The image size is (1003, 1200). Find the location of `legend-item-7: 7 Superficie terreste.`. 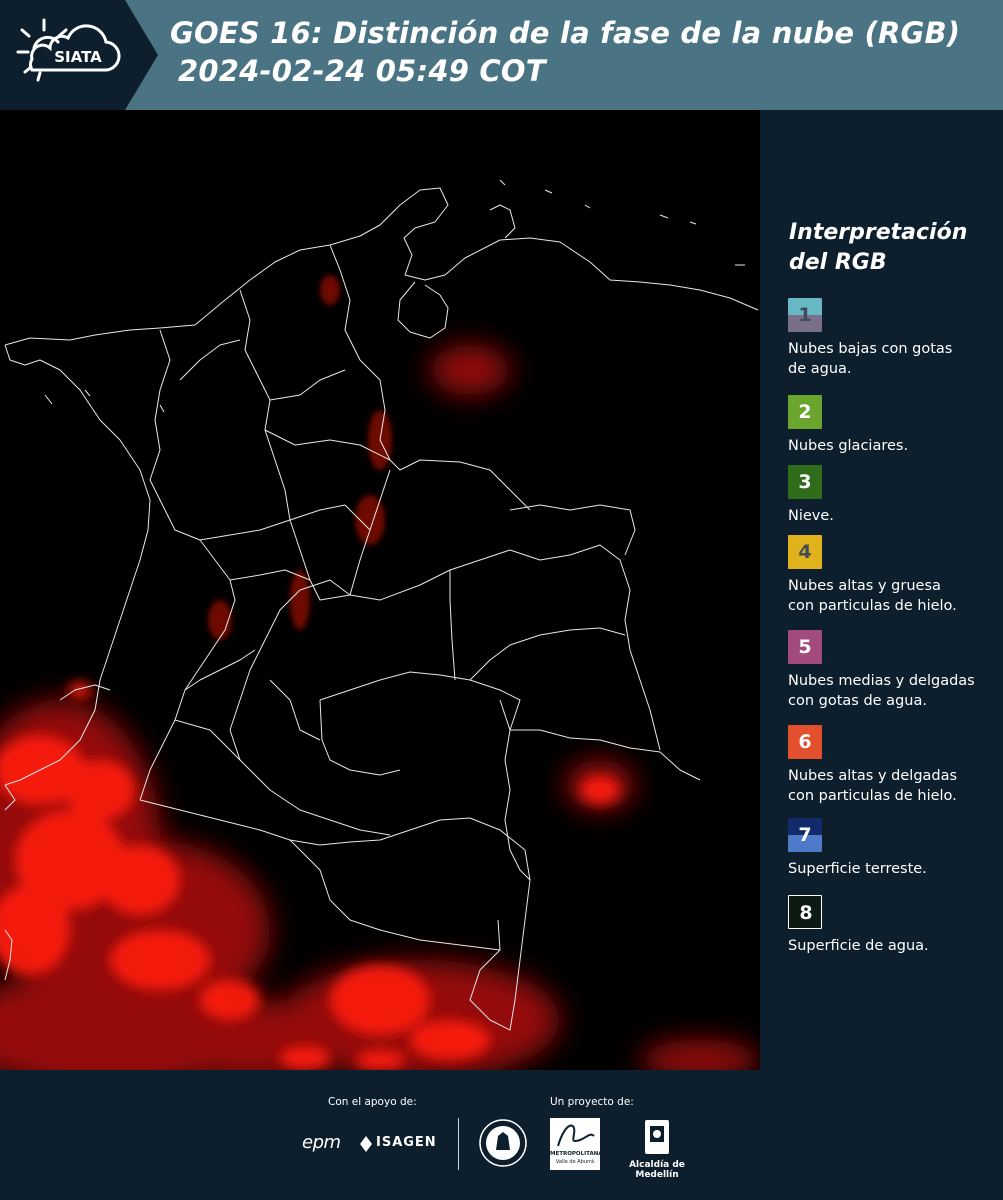

legend-item-7: 7 Superficie terreste. is located at coordinates (893, 848).